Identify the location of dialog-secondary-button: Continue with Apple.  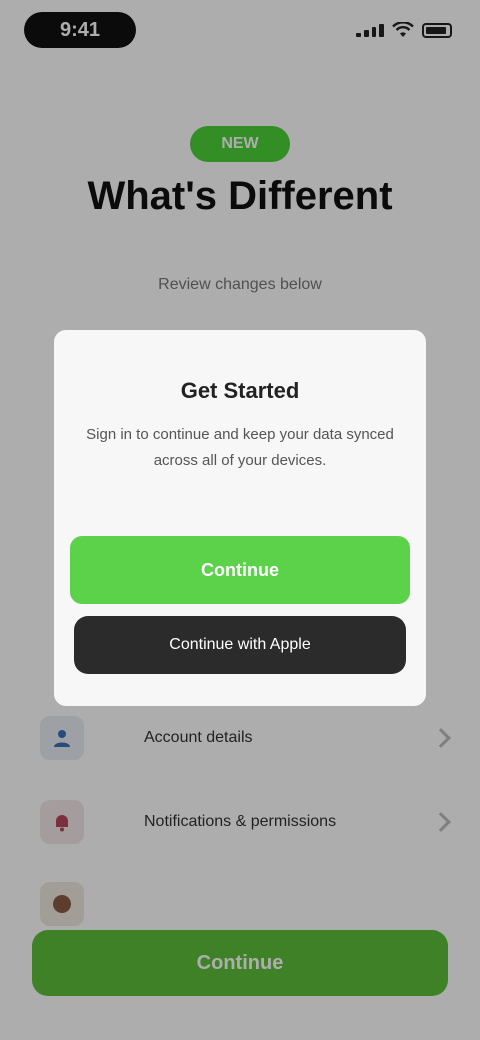
(240, 645).